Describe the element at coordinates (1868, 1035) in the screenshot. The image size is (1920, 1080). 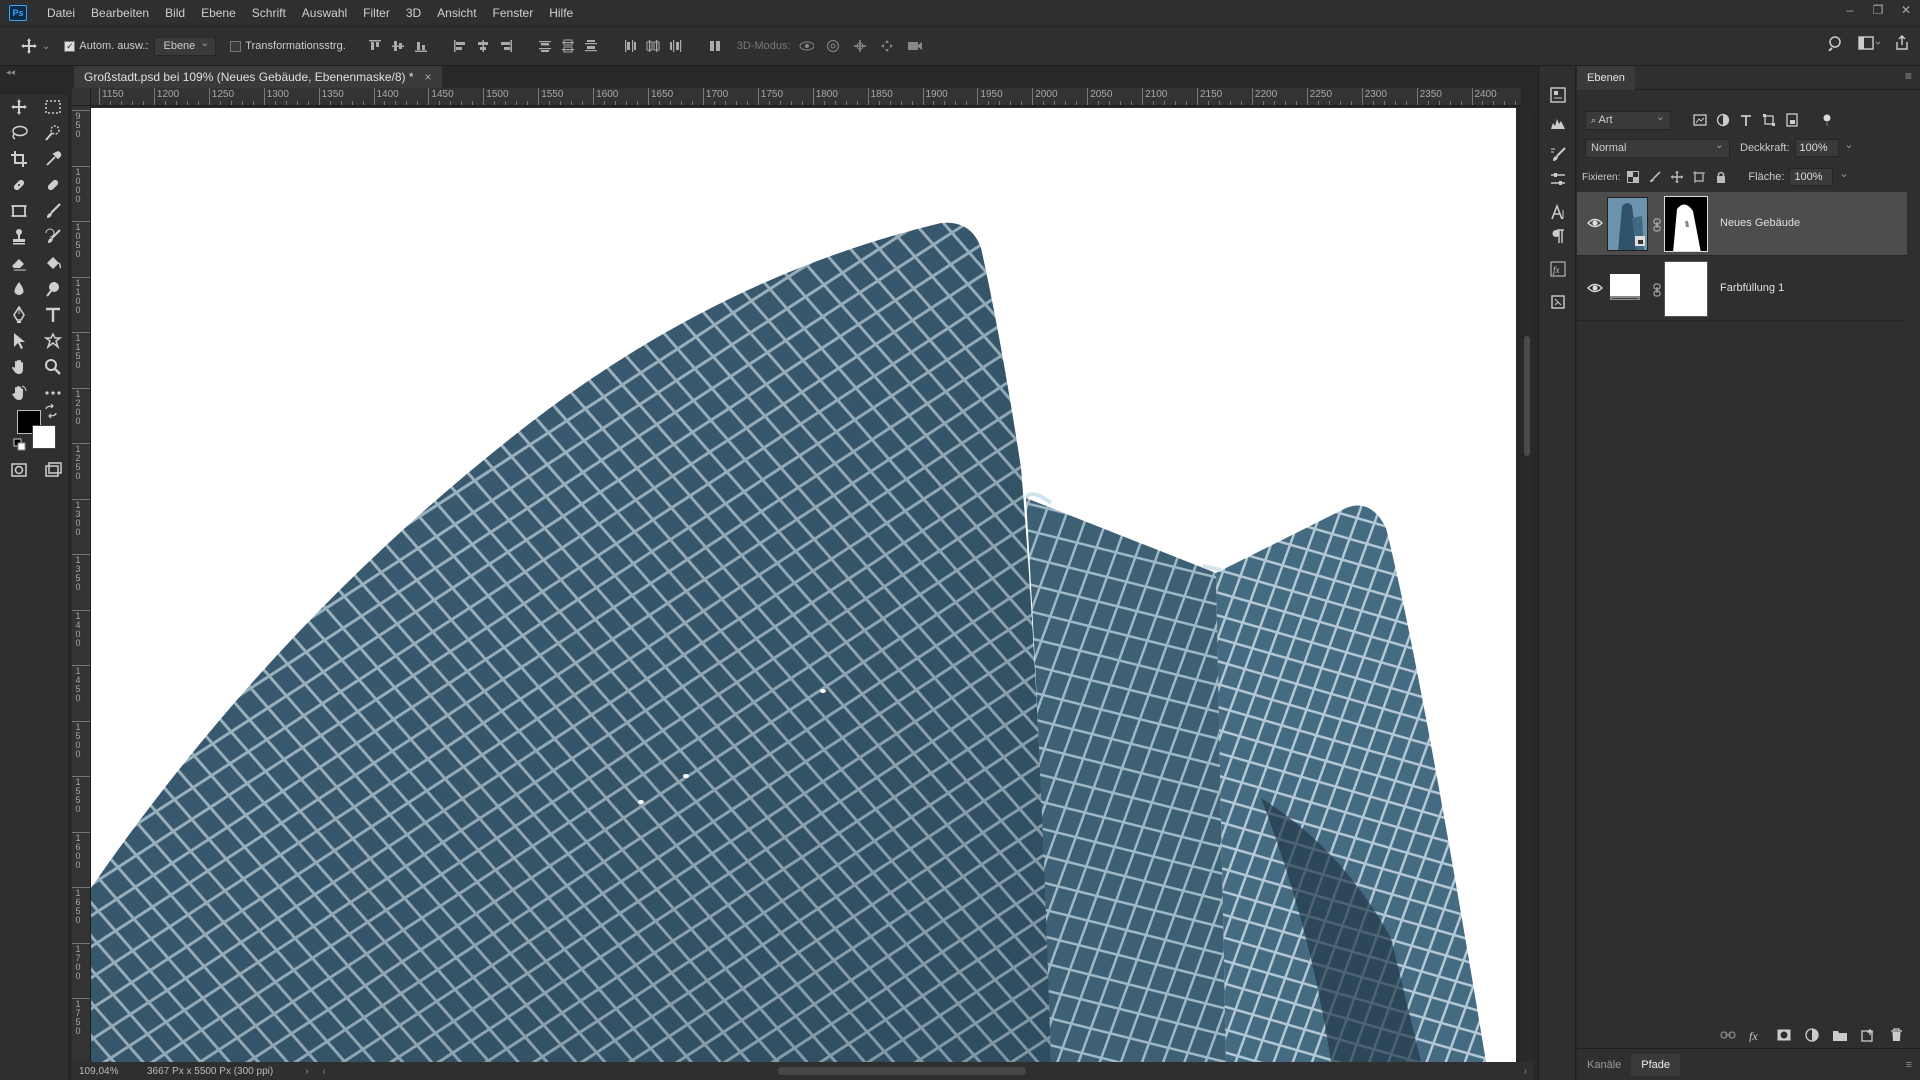
I see `new-layer-icon` at that location.